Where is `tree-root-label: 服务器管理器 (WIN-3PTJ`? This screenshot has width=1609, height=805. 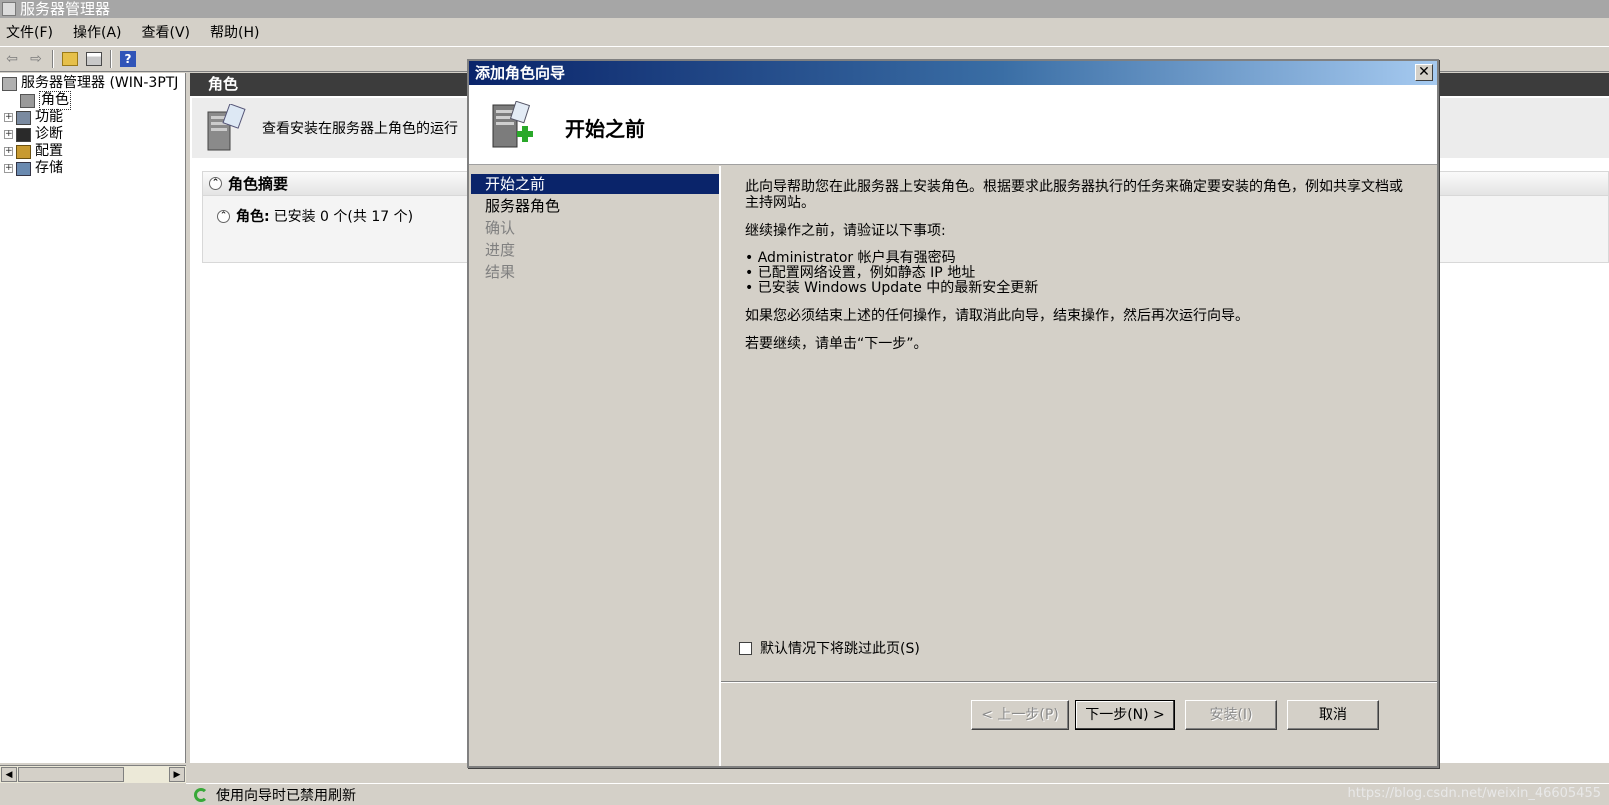 tree-root-label: 服务器管理器 (WIN-3PTJ is located at coordinates (100, 83).